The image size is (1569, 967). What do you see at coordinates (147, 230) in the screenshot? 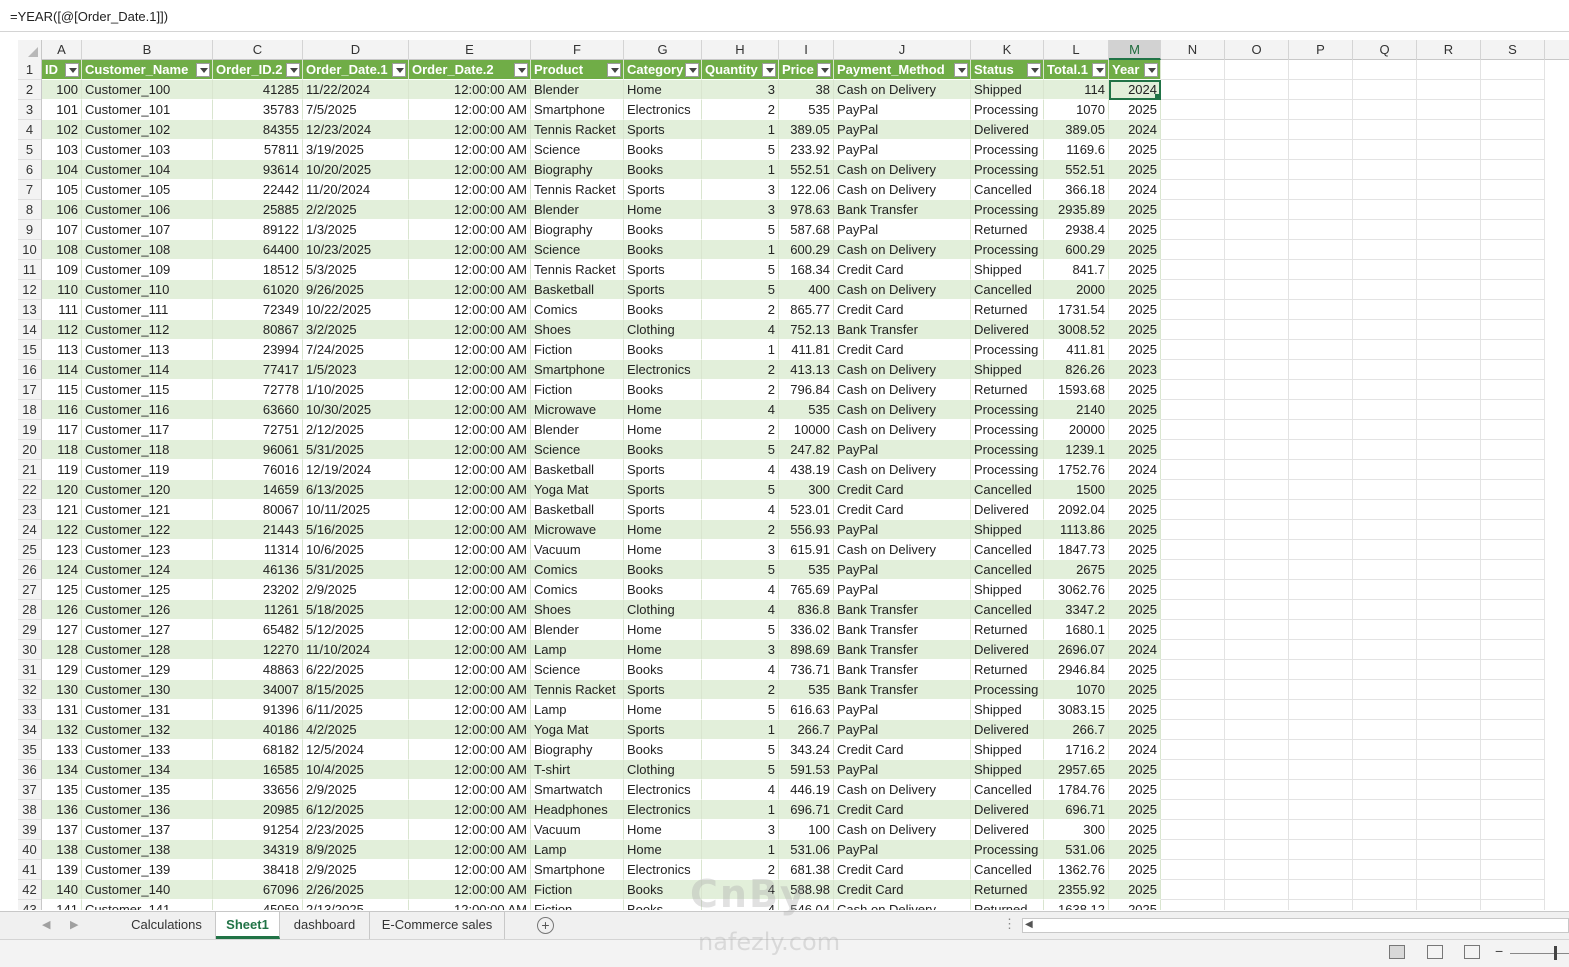
I see `table-cell: Customer_107` at bounding box center [147, 230].